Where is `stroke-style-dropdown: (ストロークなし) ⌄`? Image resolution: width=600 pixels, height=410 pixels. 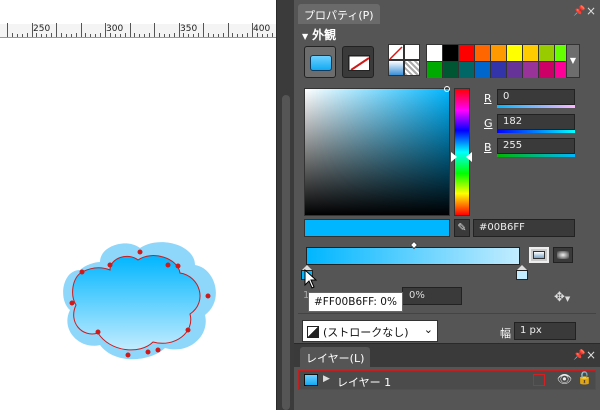 stroke-style-dropdown: (ストロークなし) ⌄ is located at coordinates (370, 331).